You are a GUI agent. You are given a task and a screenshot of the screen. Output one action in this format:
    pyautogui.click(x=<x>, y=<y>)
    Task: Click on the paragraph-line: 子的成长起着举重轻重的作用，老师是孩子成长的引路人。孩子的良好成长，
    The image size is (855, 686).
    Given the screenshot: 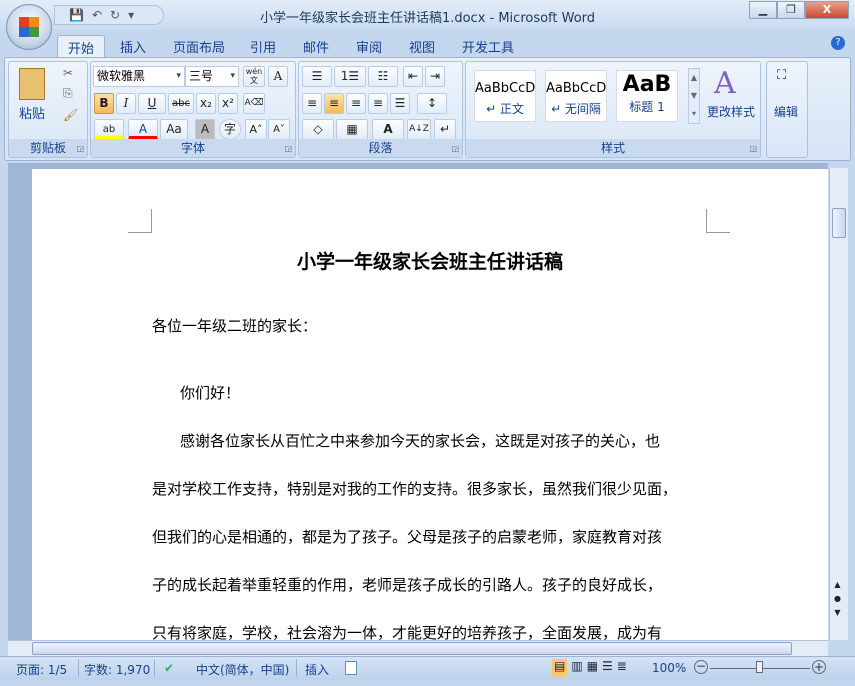 What is the action you would take?
    pyautogui.click(x=407, y=585)
    